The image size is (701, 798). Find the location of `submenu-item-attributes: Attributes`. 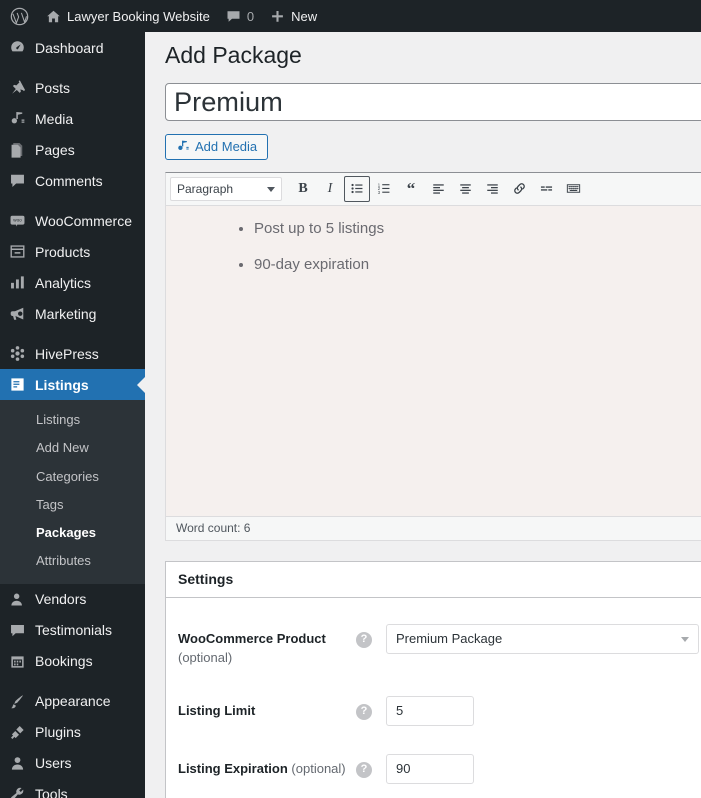

submenu-item-attributes: Attributes is located at coordinates (72, 561).